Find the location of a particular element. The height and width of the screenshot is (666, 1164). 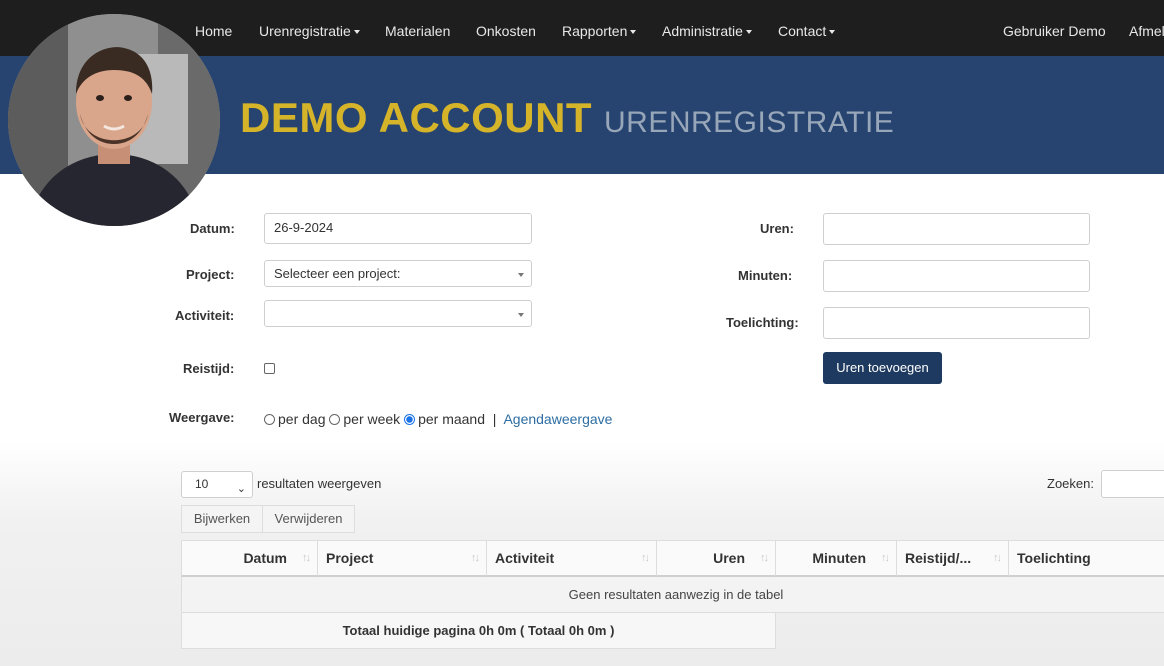

nav-administratie: Administratie is located at coordinates (707, 31).